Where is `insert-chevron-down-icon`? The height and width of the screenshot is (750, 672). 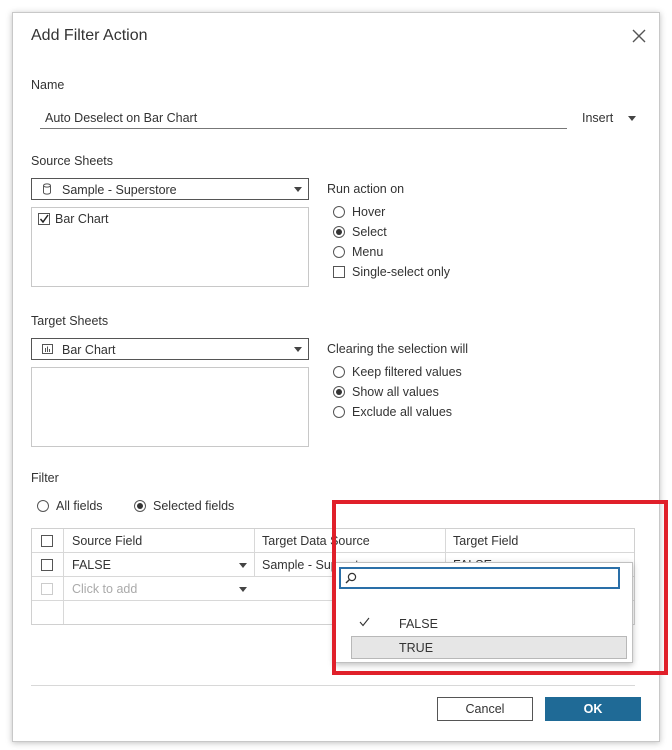 insert-chevron-down-icon is located at coordinates (632, 118).